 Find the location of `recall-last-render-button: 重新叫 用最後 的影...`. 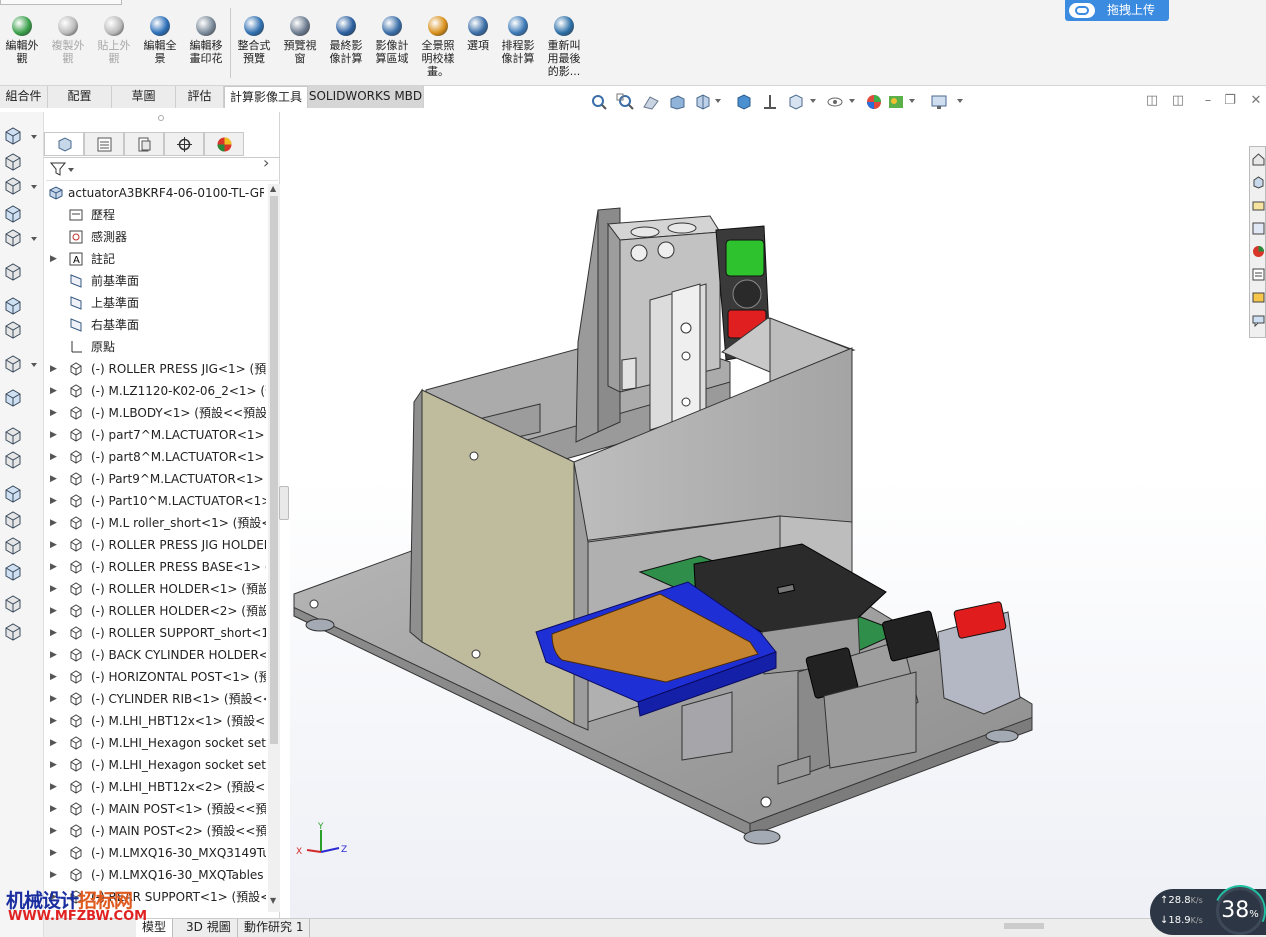

recall-last-render-button: 重新叫 用最後 的影... is located at coordinates (564, 47).